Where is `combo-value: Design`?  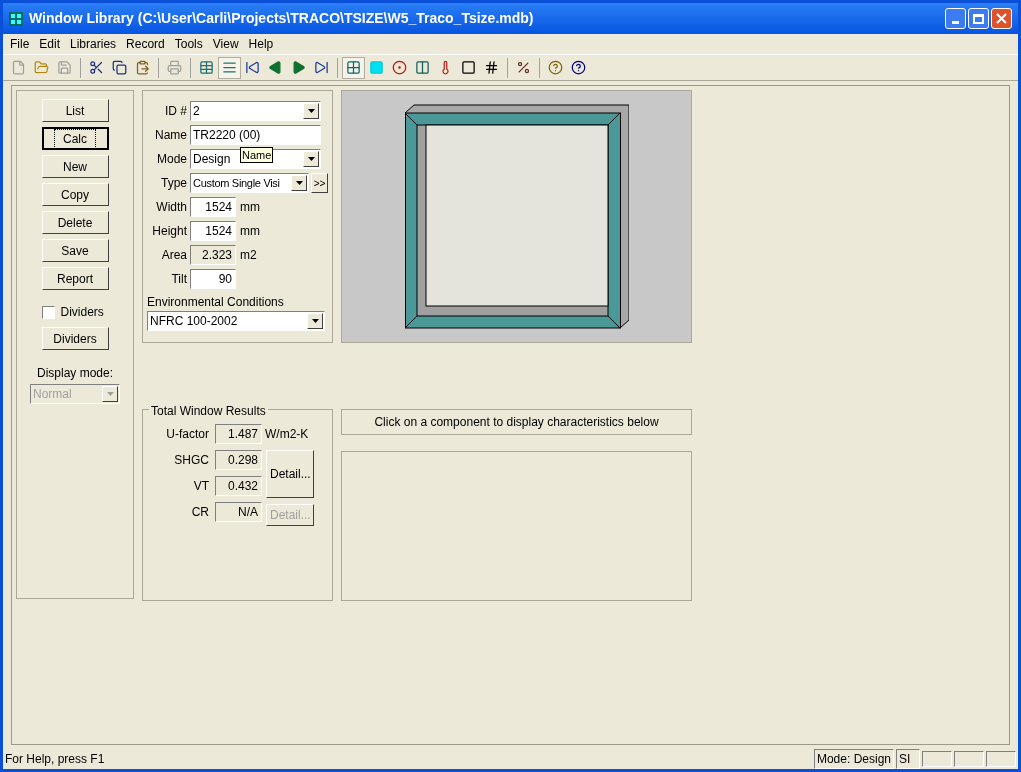
combo-value: Design is located at coordinates (212, 159).